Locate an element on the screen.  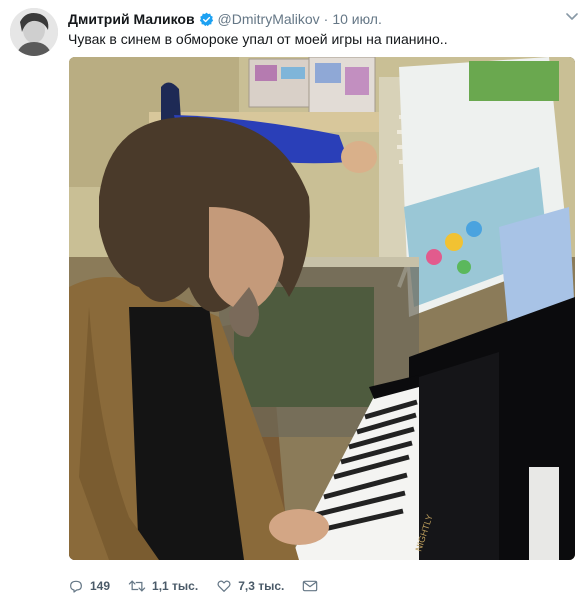
tweet-header: Дмитрий Маликов @DmitryMalikov · 10 июл. is located at coordinates (323, 19).